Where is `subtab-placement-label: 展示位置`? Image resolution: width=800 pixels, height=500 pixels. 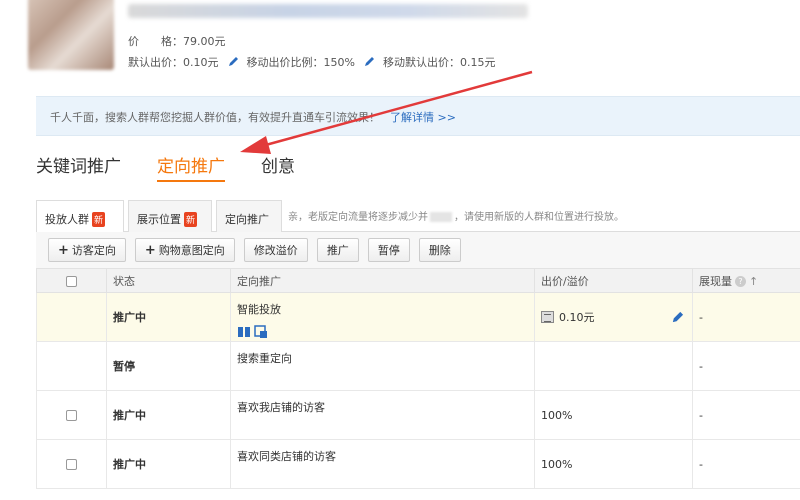 subtab-placement-label: 展示位置 is located at coordinates (159, 219).